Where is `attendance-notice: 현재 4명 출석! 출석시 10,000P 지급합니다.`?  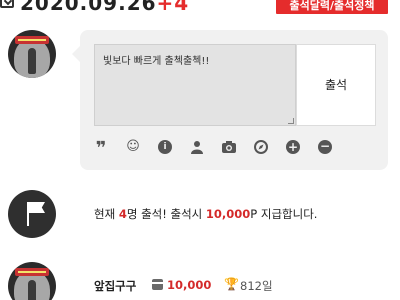
attendance-notice: 현재 4명 출석! 출석시 10,000P 지급합니다. is located at coordinates (206, 214).